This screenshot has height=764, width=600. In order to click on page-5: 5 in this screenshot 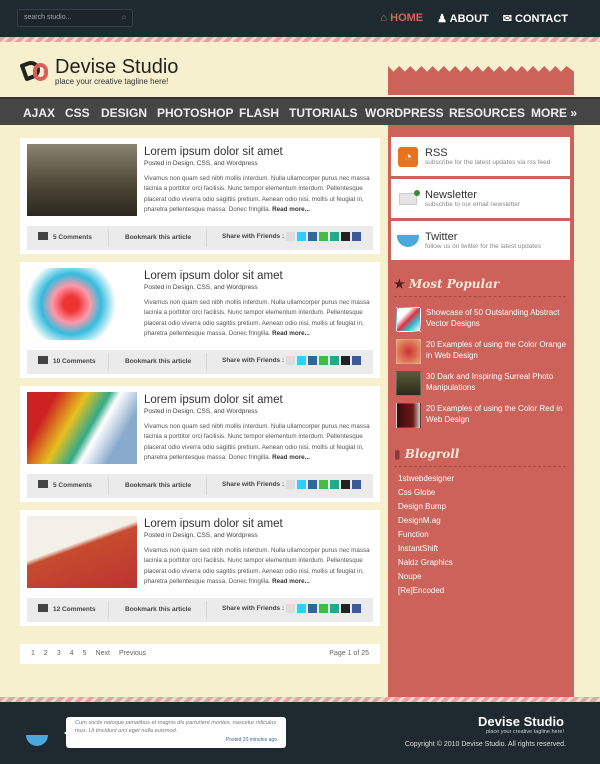, I will do `click(85, 654)`.